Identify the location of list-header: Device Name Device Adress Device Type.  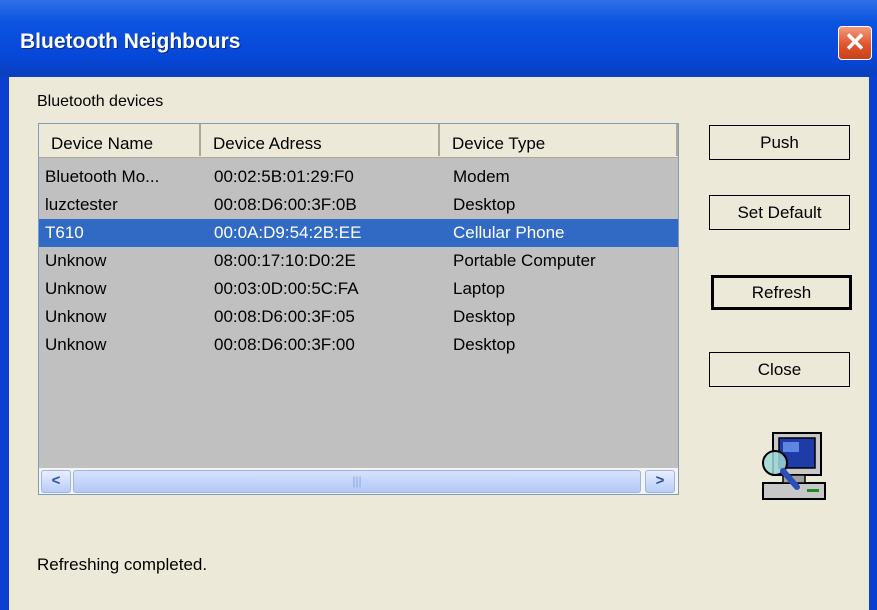
(358, 141).